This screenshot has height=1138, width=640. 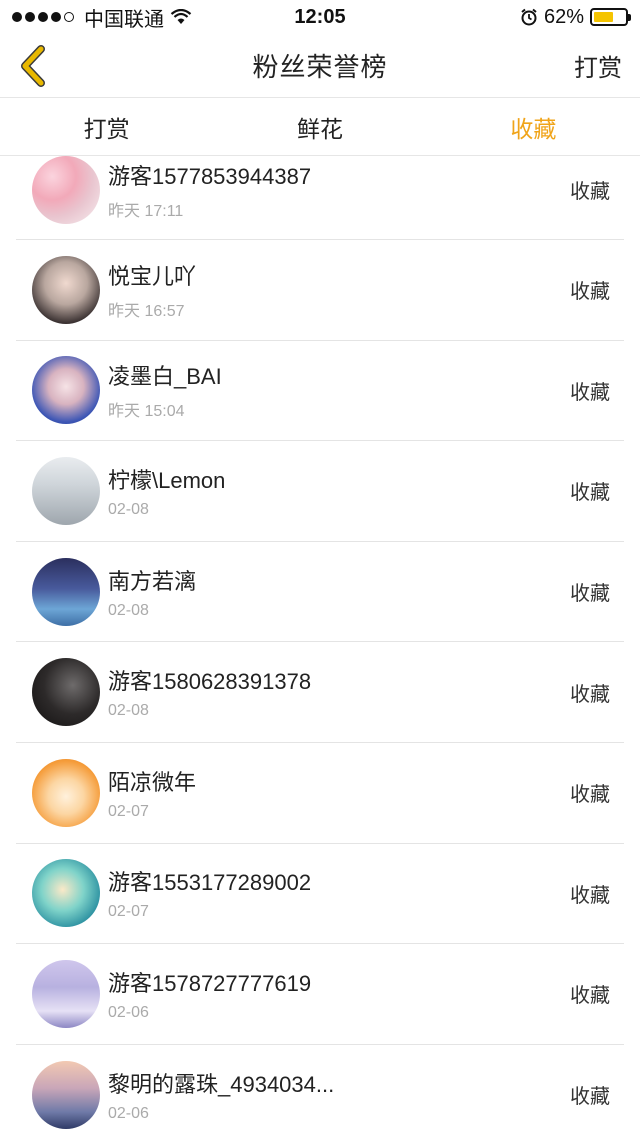 I want to click on tab-favorites: 收藏, so click(x=533, y=126).